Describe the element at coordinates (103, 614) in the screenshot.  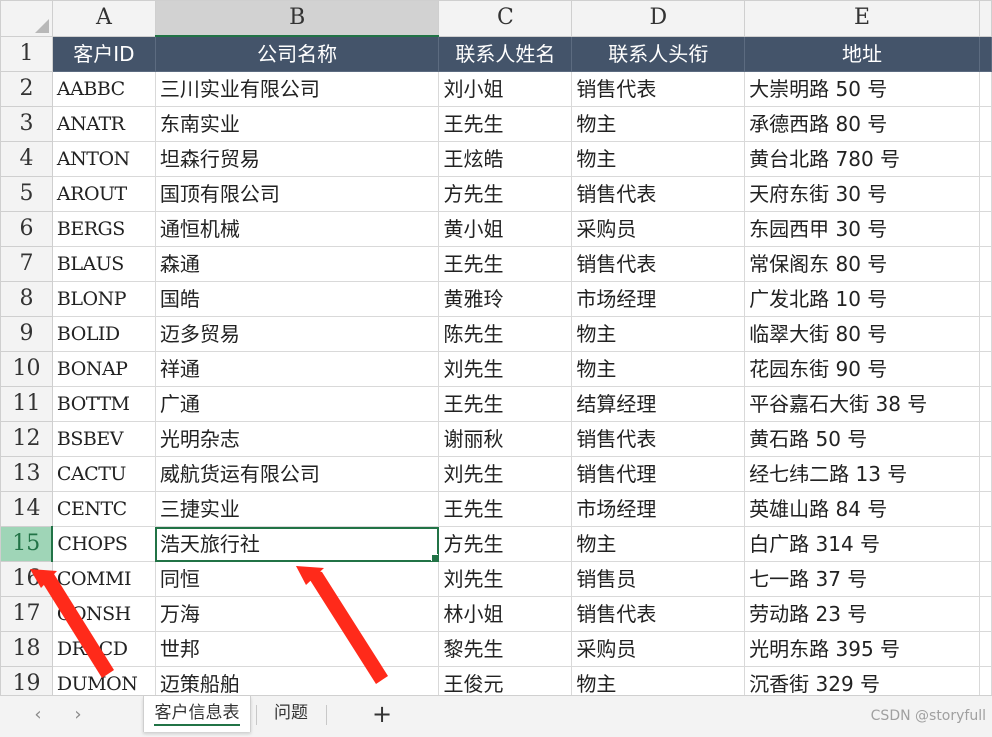
I see `table-cell: CONSH` at that location.